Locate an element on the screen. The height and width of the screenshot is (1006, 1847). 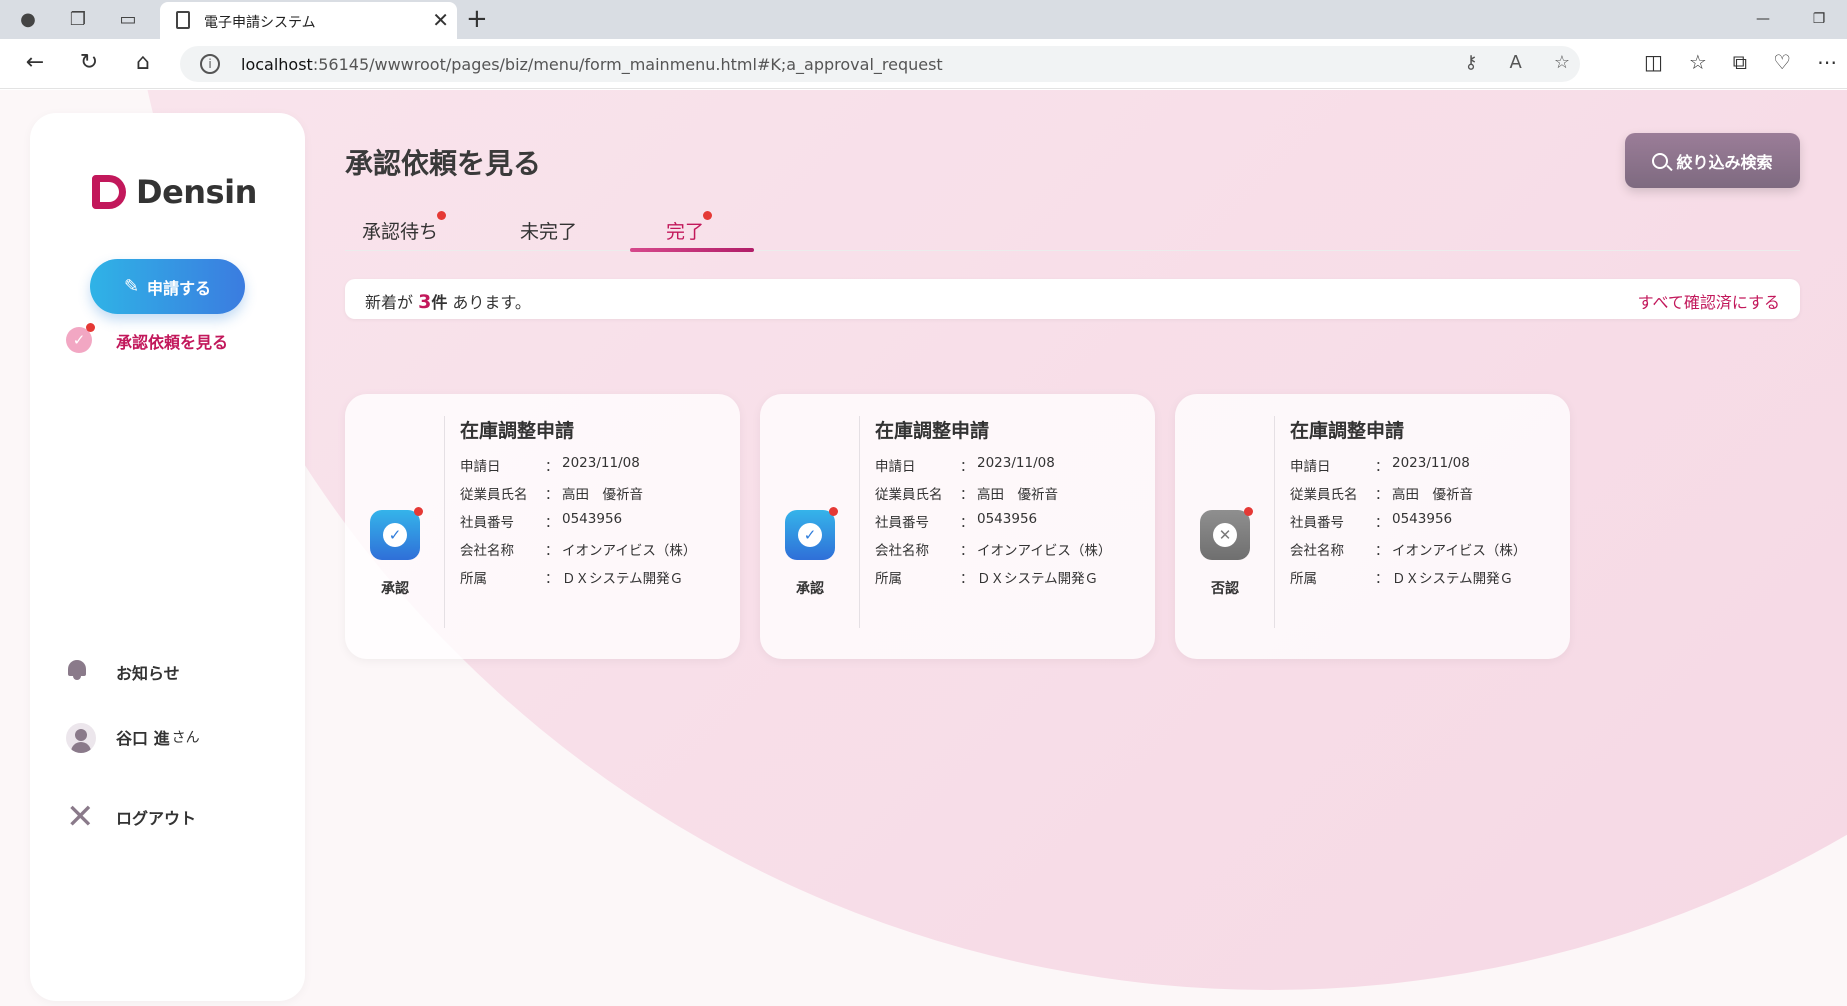
performance-icon: ♡ is located at coordinates (1782, 62).